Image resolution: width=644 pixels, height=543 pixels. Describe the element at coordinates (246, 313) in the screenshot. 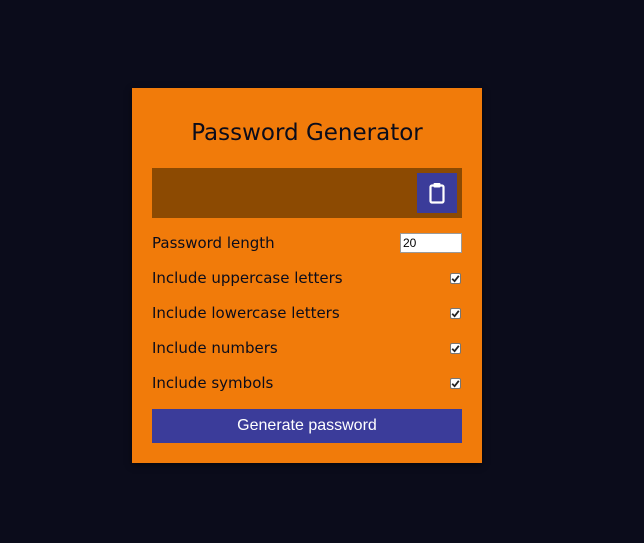

I see `option-label-lowercase: Include lowercase letters` at that location.